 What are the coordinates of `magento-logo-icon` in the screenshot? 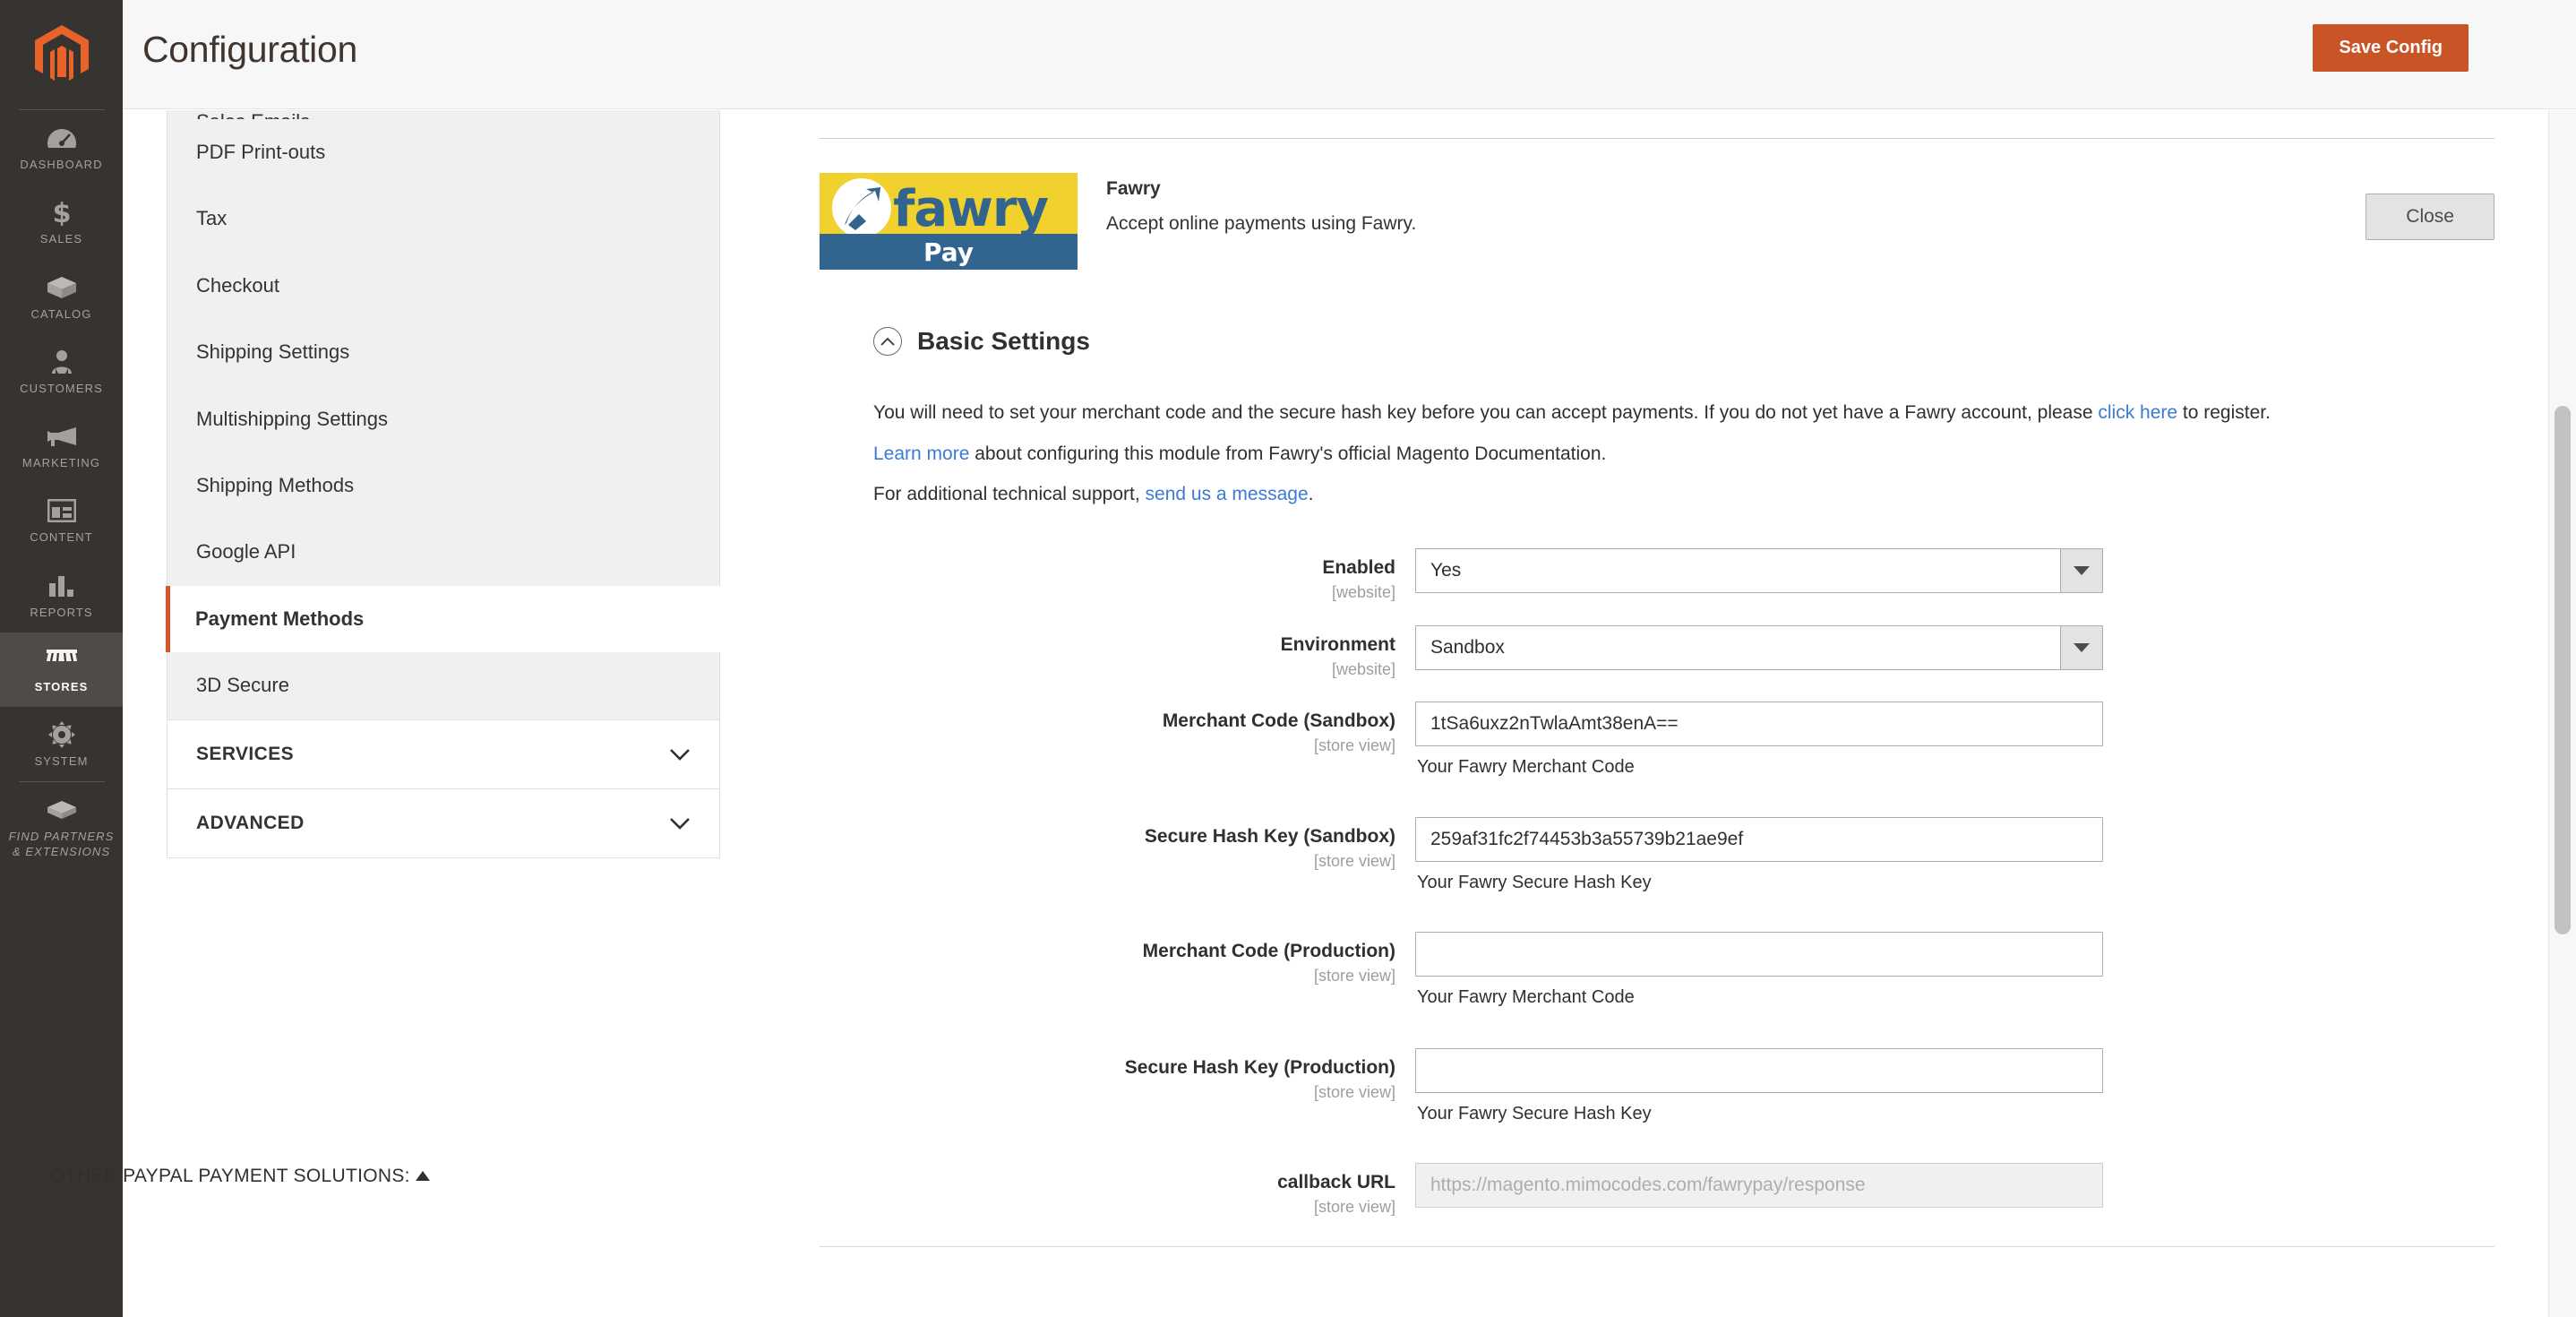 It's located at (61, 53).